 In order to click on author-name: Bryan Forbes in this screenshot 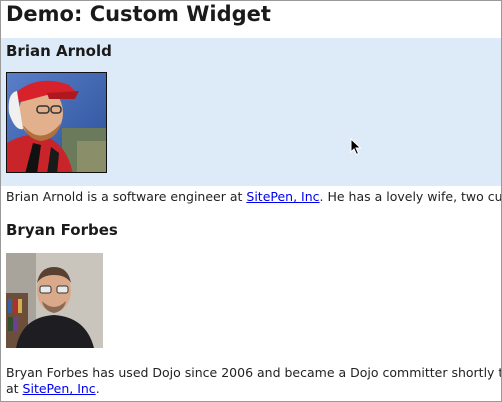, I will do `click(62, 230)`.